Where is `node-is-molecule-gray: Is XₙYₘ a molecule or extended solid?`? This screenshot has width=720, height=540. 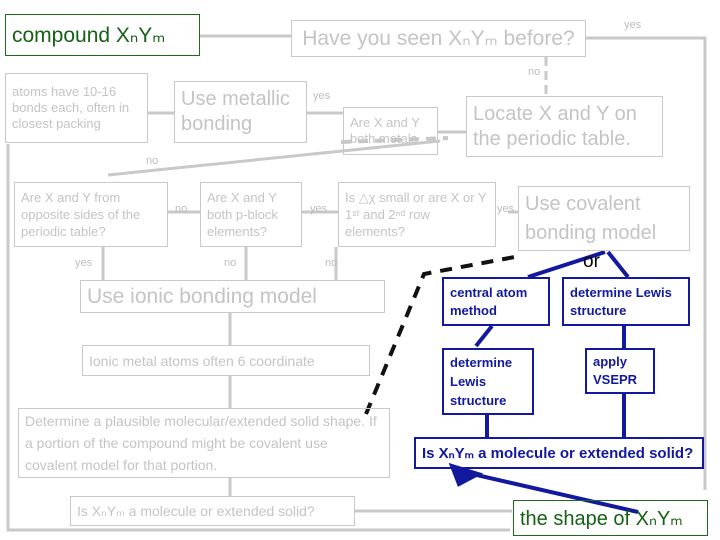 node-is-molecule-gray: Is XₙYₘ a molecule or extended solid? is located at coordinates (212, 511).